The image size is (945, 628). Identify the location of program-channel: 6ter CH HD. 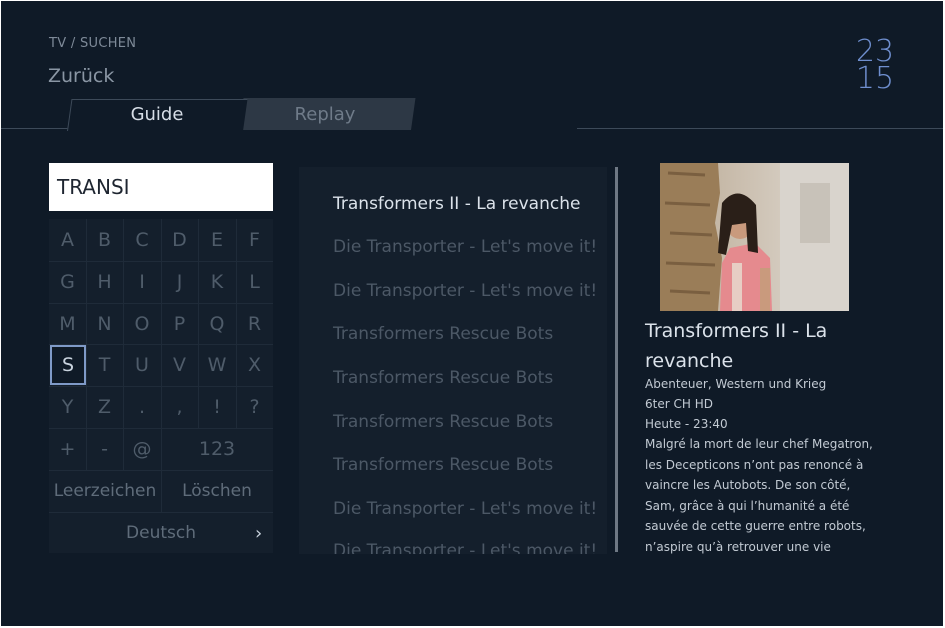
(679, 404).